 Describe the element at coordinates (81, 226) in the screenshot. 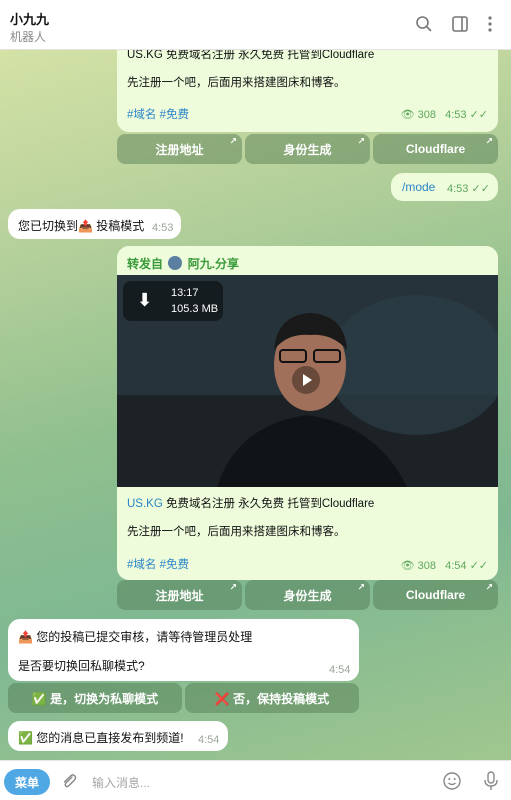

I see `message-text: 您已切换到📤 投稿模式` at that location.